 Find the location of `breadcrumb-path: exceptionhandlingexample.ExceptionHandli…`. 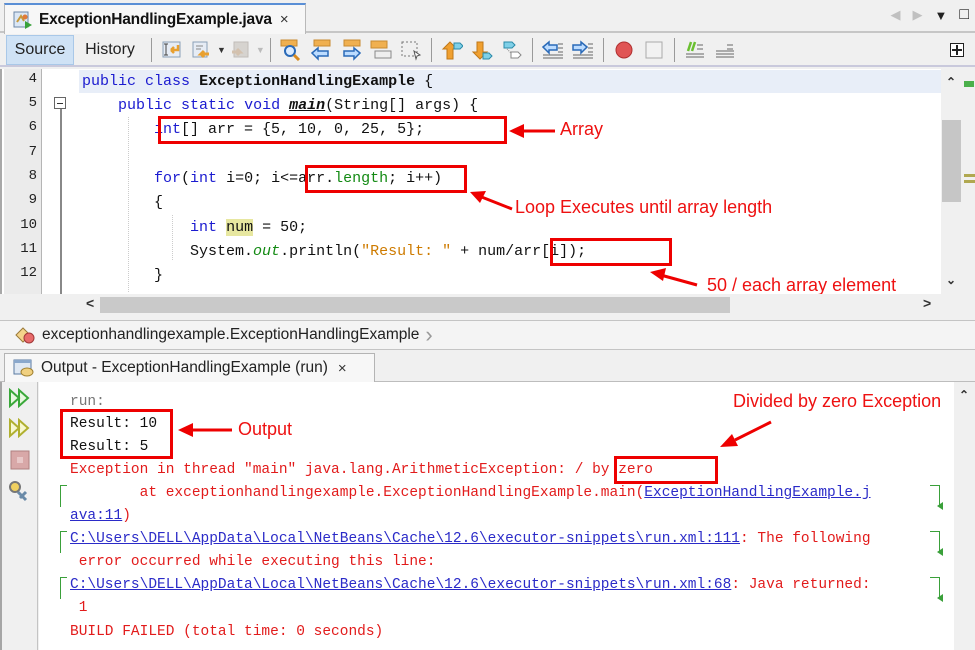

breadcrumb-path: exceptionhandlingexample.ExceptionHandli… is located at coordinates (230, 335).